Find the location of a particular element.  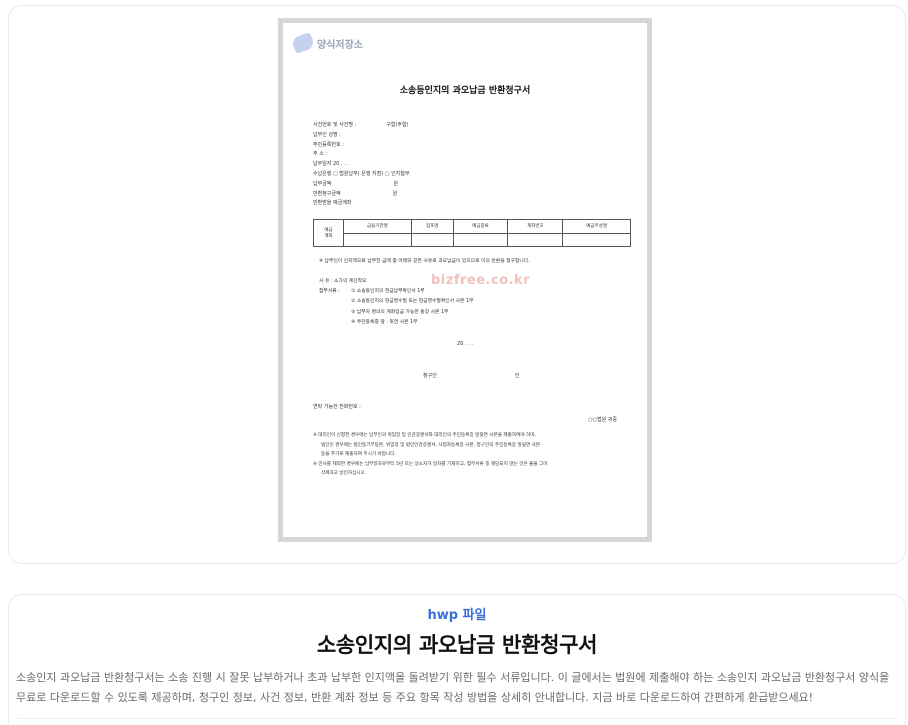

account-col-header: 계좌번호 is located at coordinates (535, 226).